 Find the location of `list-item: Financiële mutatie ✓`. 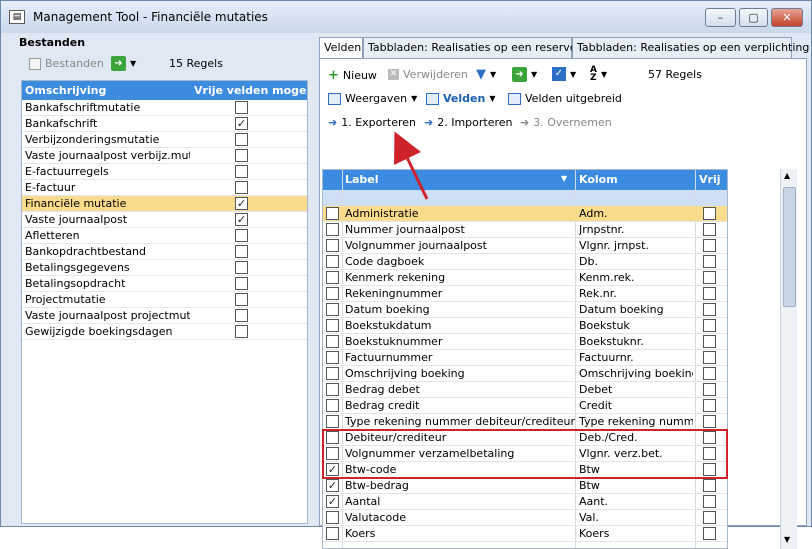

list-item: Financiële mutatie ✓ is located at coordinates (164, 204).